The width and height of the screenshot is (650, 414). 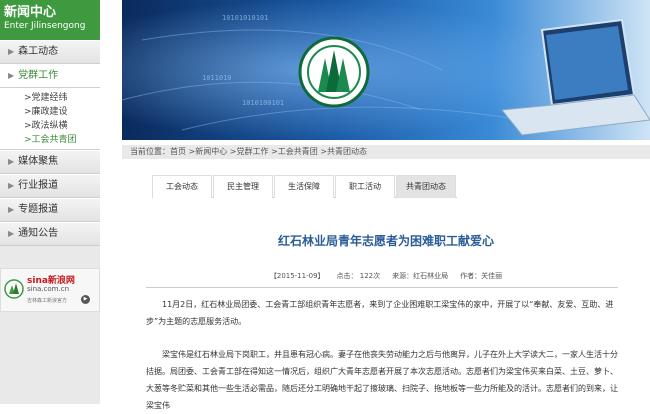 I want to click on breadcrumb: 当前位置：首页 >新闻中心 >党群工作 >工会共青团 >共青团动态, so click(x=386, y=152).